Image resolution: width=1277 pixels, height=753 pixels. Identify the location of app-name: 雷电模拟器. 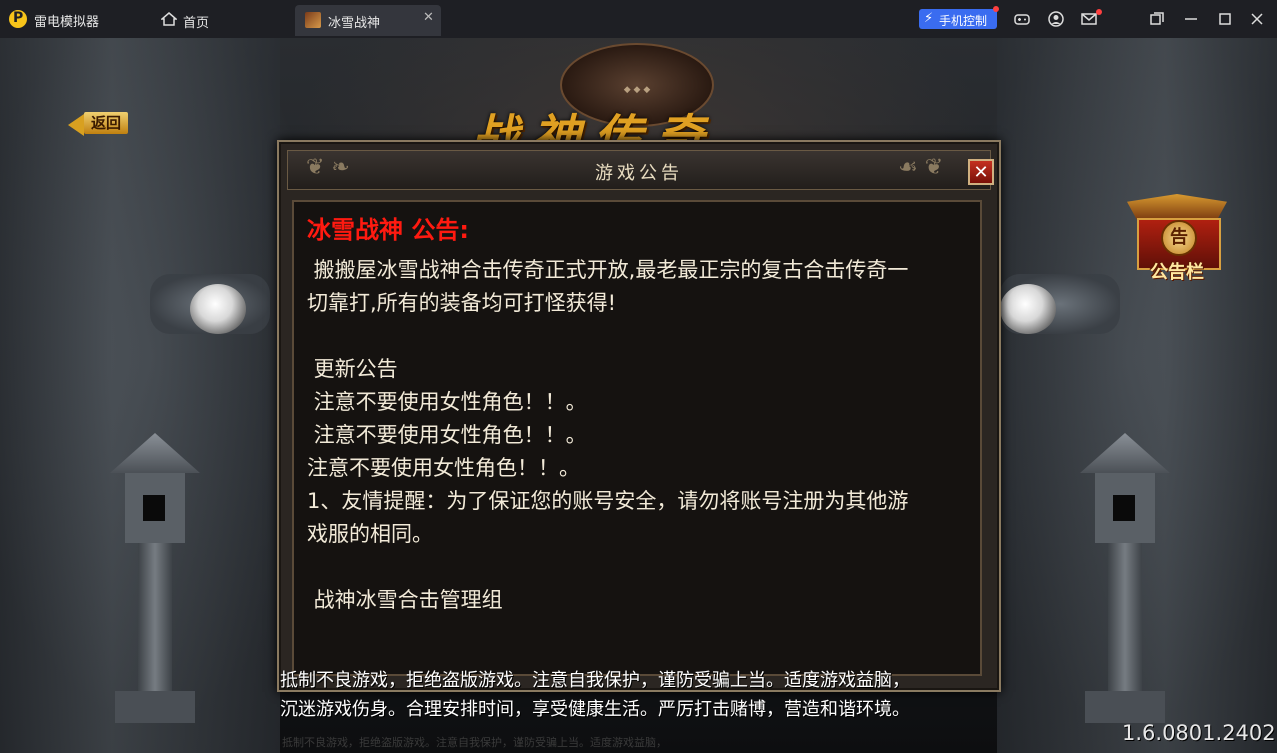
(67, 22).